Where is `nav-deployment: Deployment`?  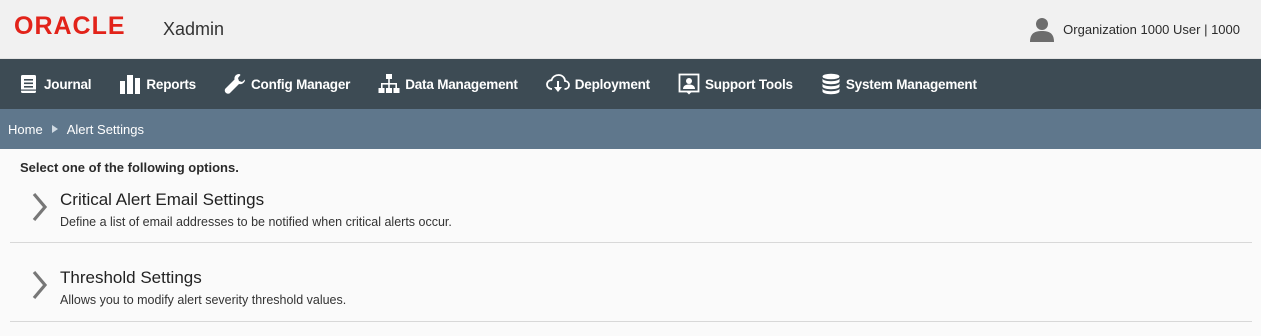
nav-deployment: Deployment is located at coordinates (597, 84).